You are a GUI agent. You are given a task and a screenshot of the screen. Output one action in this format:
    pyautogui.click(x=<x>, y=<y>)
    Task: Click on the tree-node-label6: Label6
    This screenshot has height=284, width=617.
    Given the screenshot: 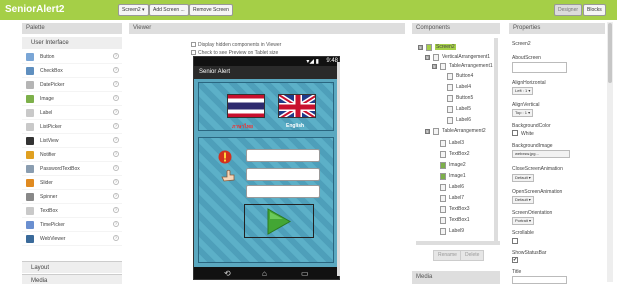 What is the action you would take?
    pyautogui.click(x=466, y=120)
    